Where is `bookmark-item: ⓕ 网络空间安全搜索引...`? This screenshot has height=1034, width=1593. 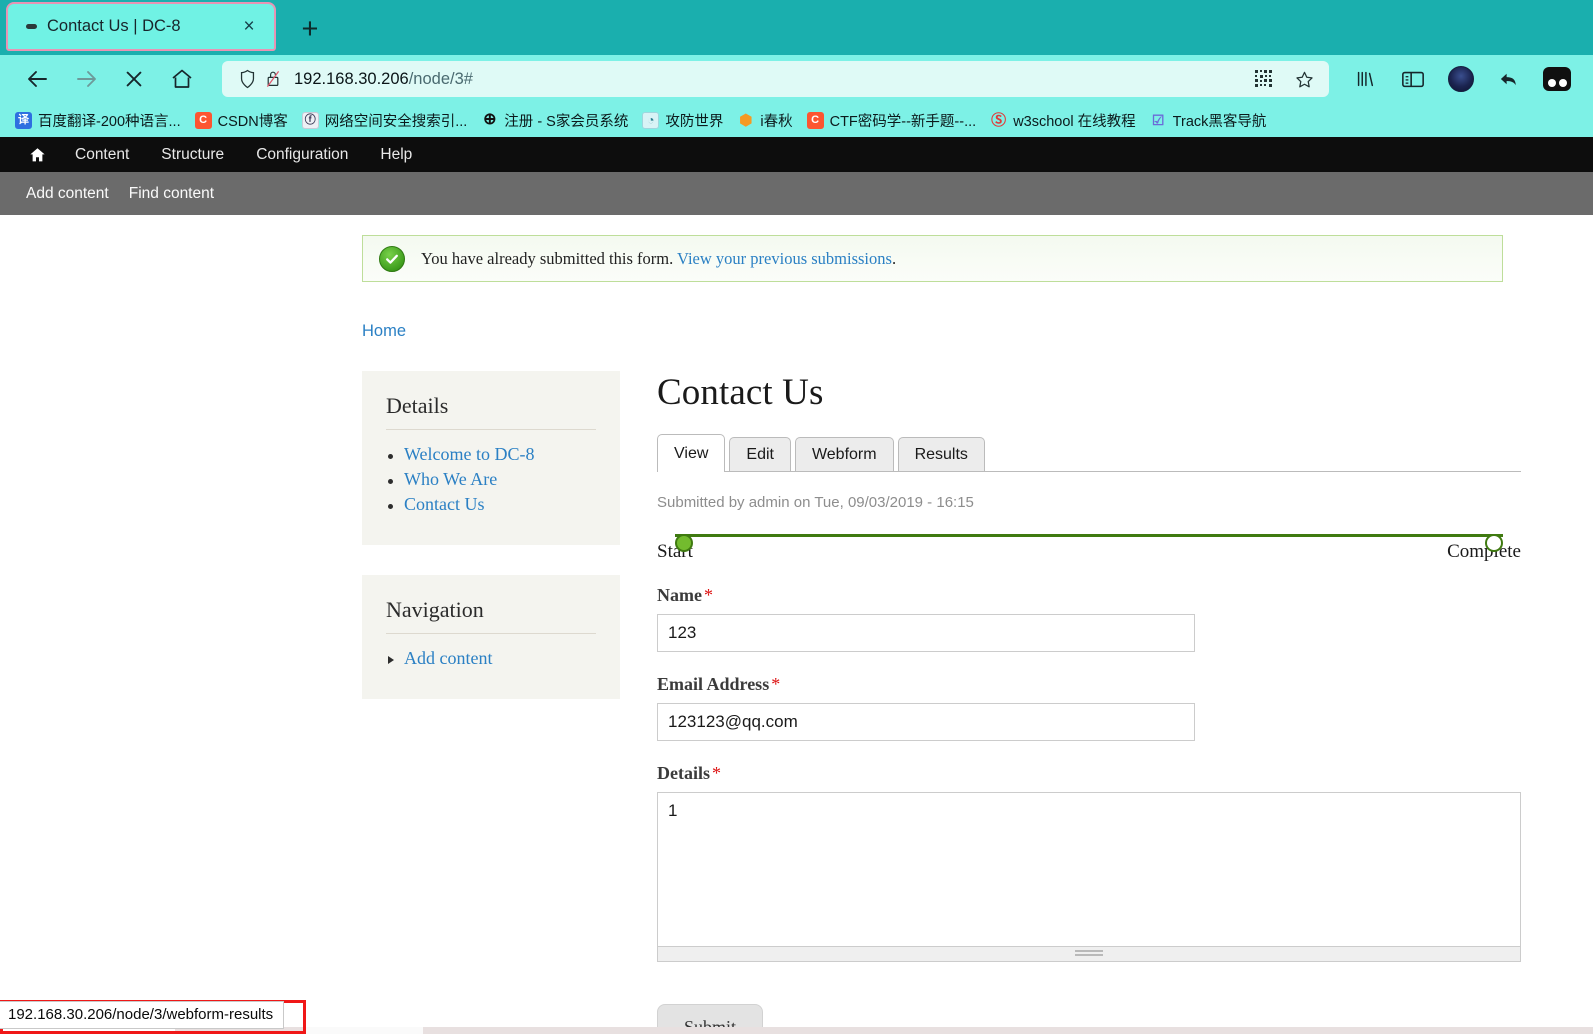 bookmark-item: ⓕ 网络空间安全搜索引... is located at coordinates (385, 120).